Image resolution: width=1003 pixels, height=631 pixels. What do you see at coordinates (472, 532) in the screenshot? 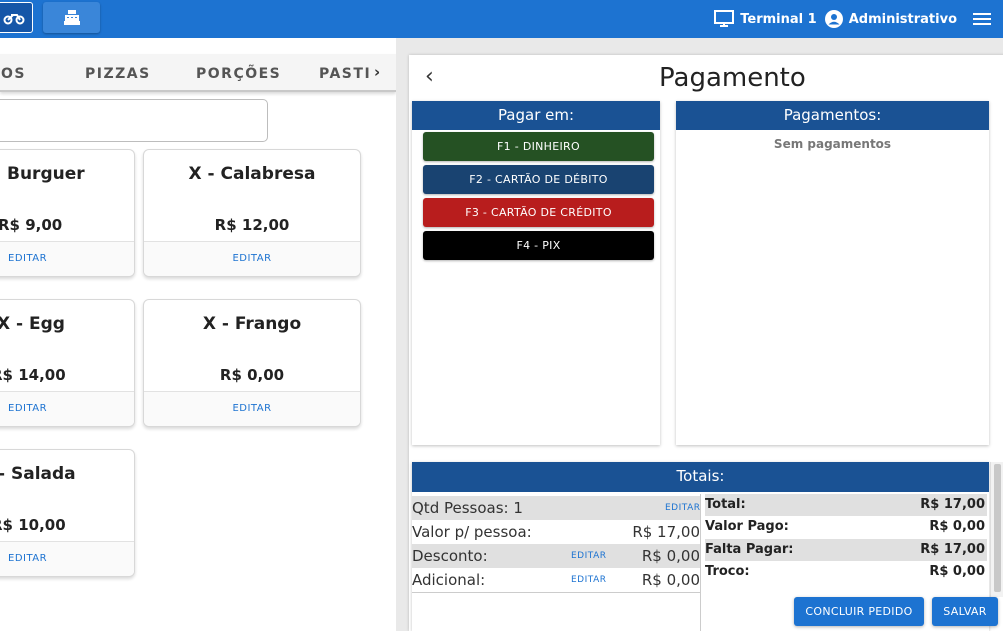
I see `per-person-label: Valor p/ pessoa:` at bounding box center [472, 532].